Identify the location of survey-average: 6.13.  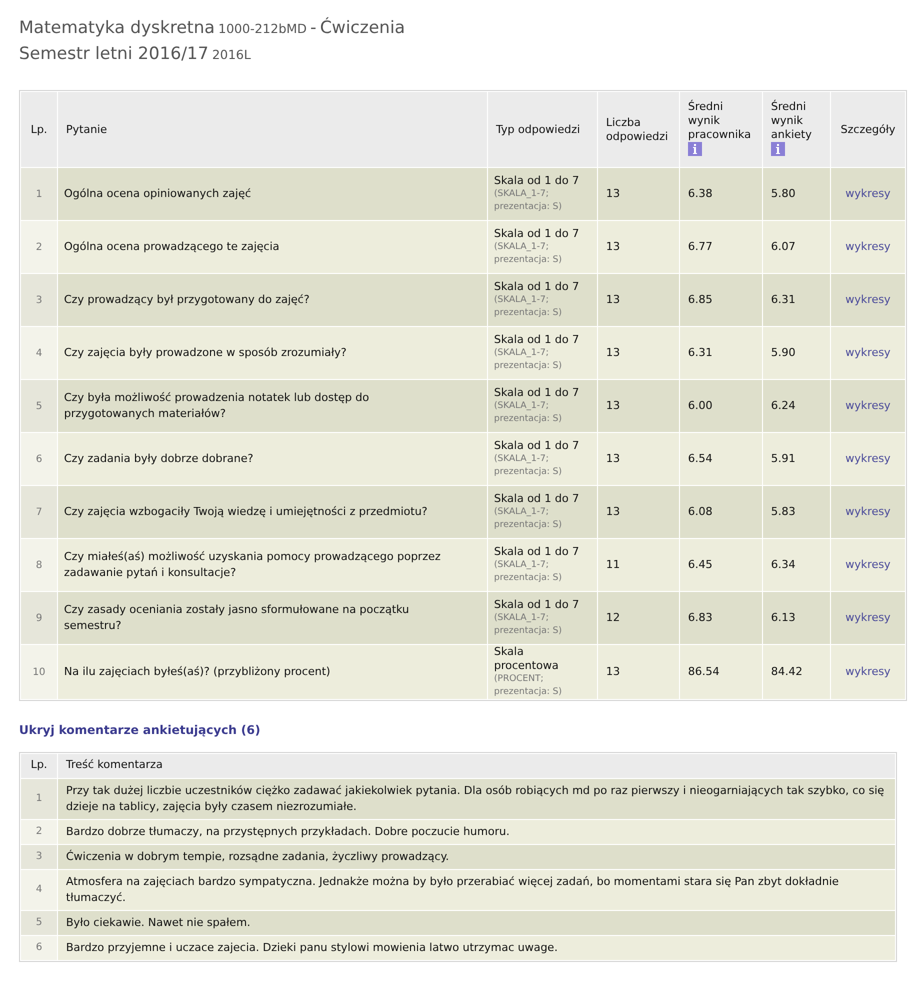
(783, 617).